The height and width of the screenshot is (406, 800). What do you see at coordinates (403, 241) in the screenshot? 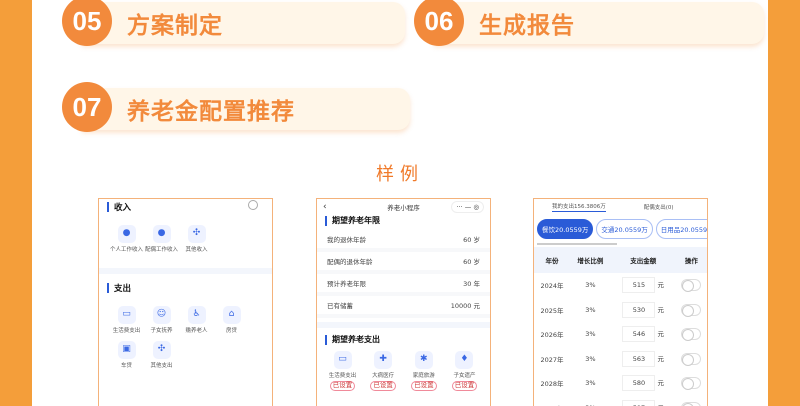
I see `setting-row: 我的退休年龄 60 岁` at bounding box center [403, 241].